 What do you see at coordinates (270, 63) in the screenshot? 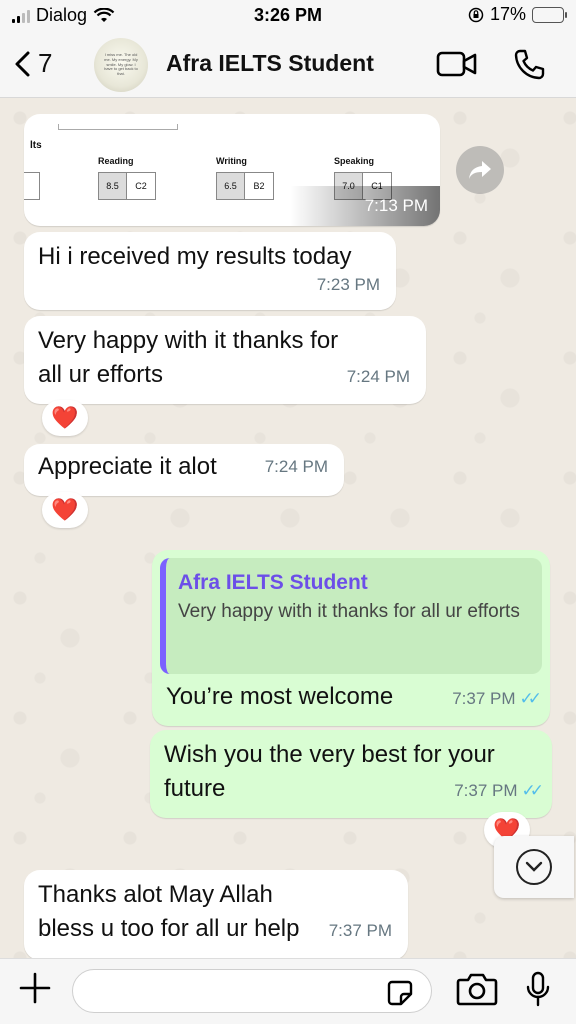
I see `chat-title: Afra IELTS Student` at bounding box center [270, 63].